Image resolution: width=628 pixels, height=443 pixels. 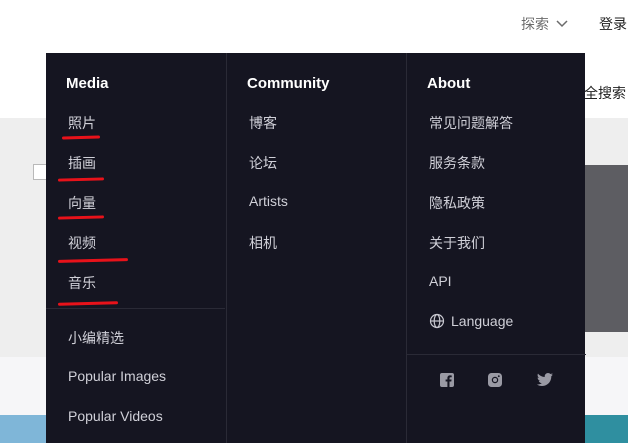 What do you see at coordinates (314, 26) in the screenshot?
I see `top-bar: 探索 登录` at bounding box center [314, 26].